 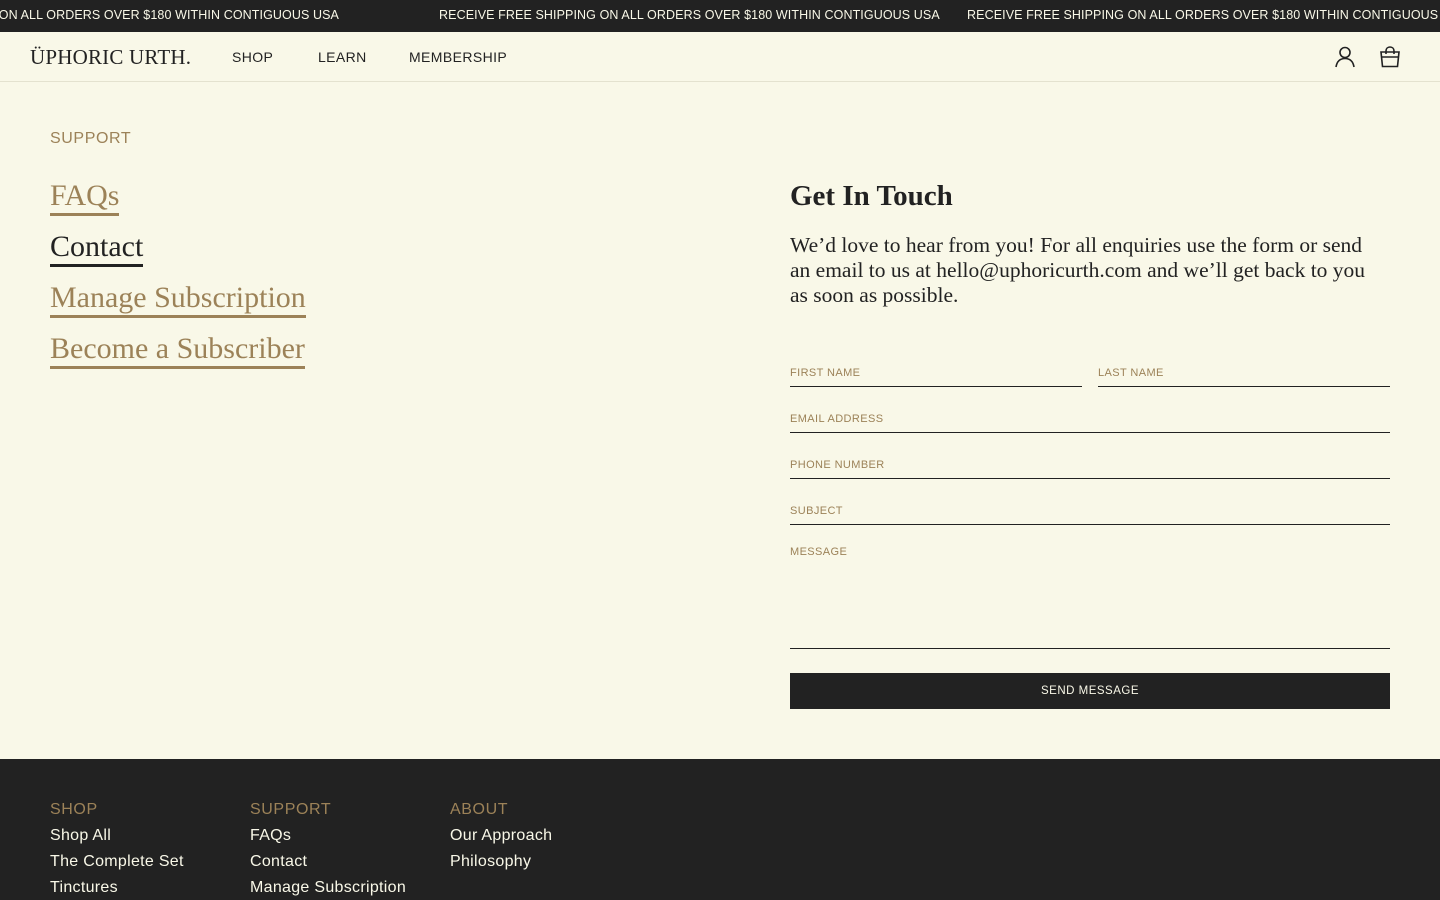 I want to click on first-name-field, so click(x=936, y=373).